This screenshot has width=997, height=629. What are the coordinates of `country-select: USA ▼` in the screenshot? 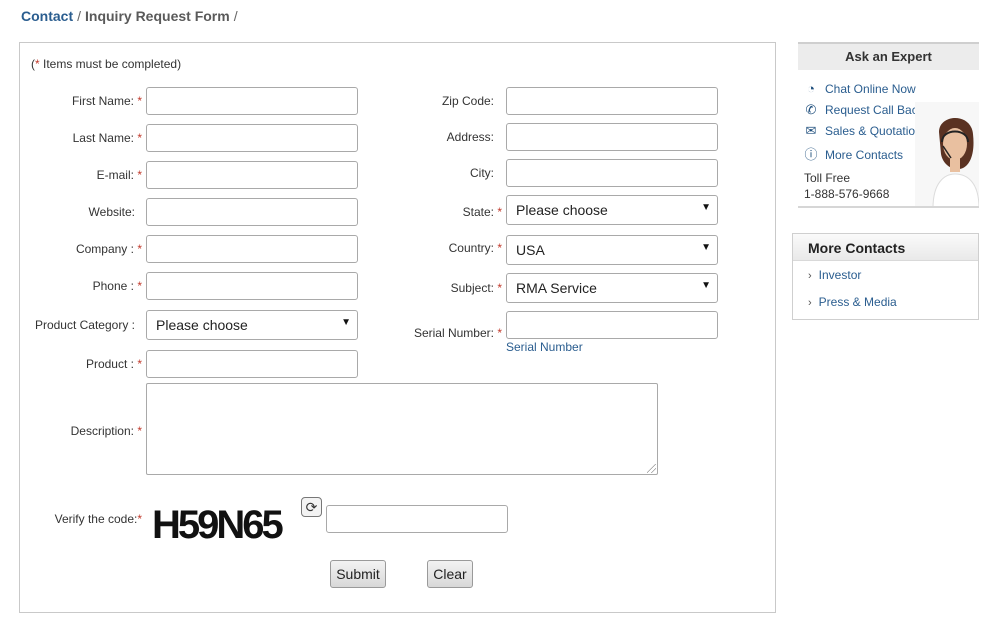 It's located at (612, 250).